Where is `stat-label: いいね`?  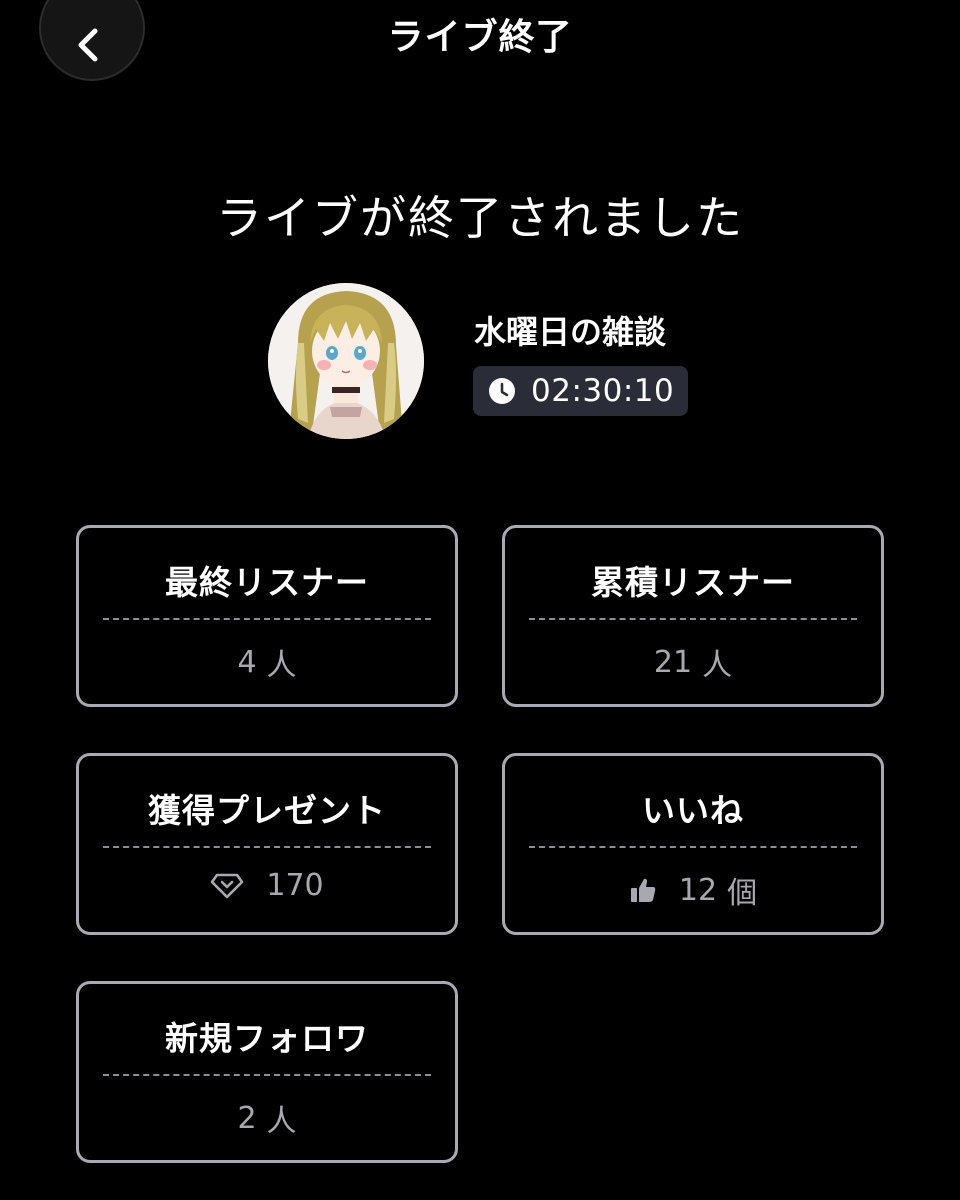 stat-label: いいね is located at coordinates (693, 810).